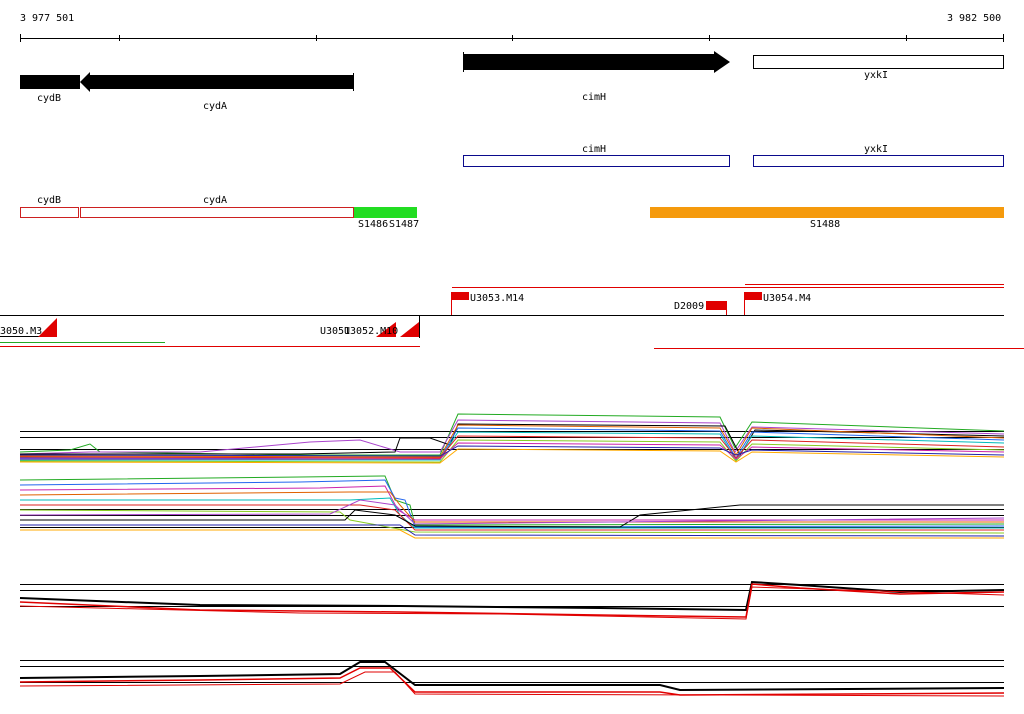  Describe the element at coordinates (825, 224) in the screenshot. I see `segment-label-s1488: S1488` at that location.